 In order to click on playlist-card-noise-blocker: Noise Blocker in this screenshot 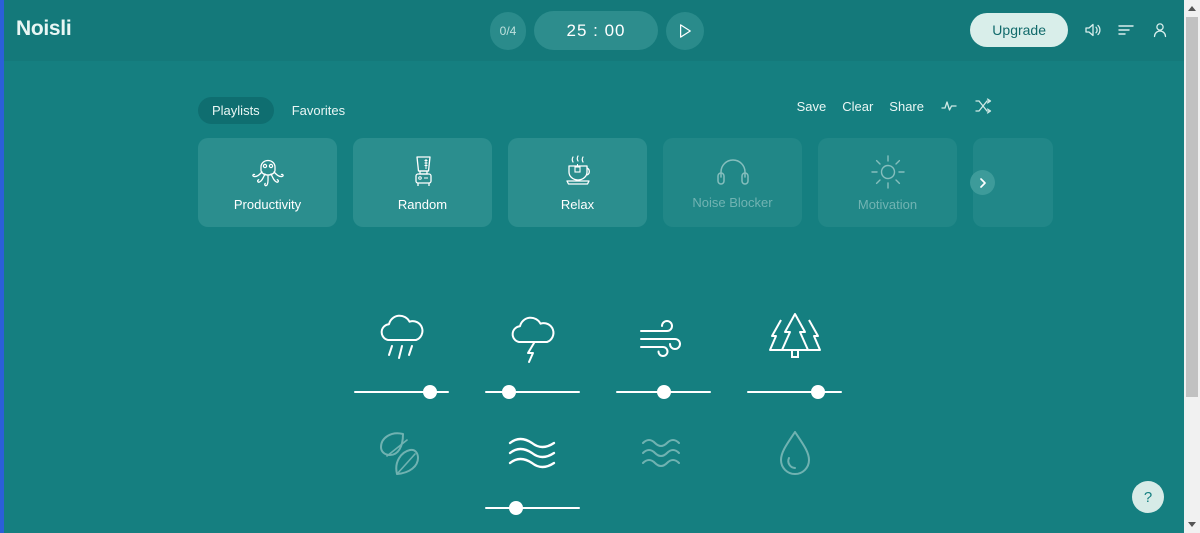, I will do `click(732, 182)`.